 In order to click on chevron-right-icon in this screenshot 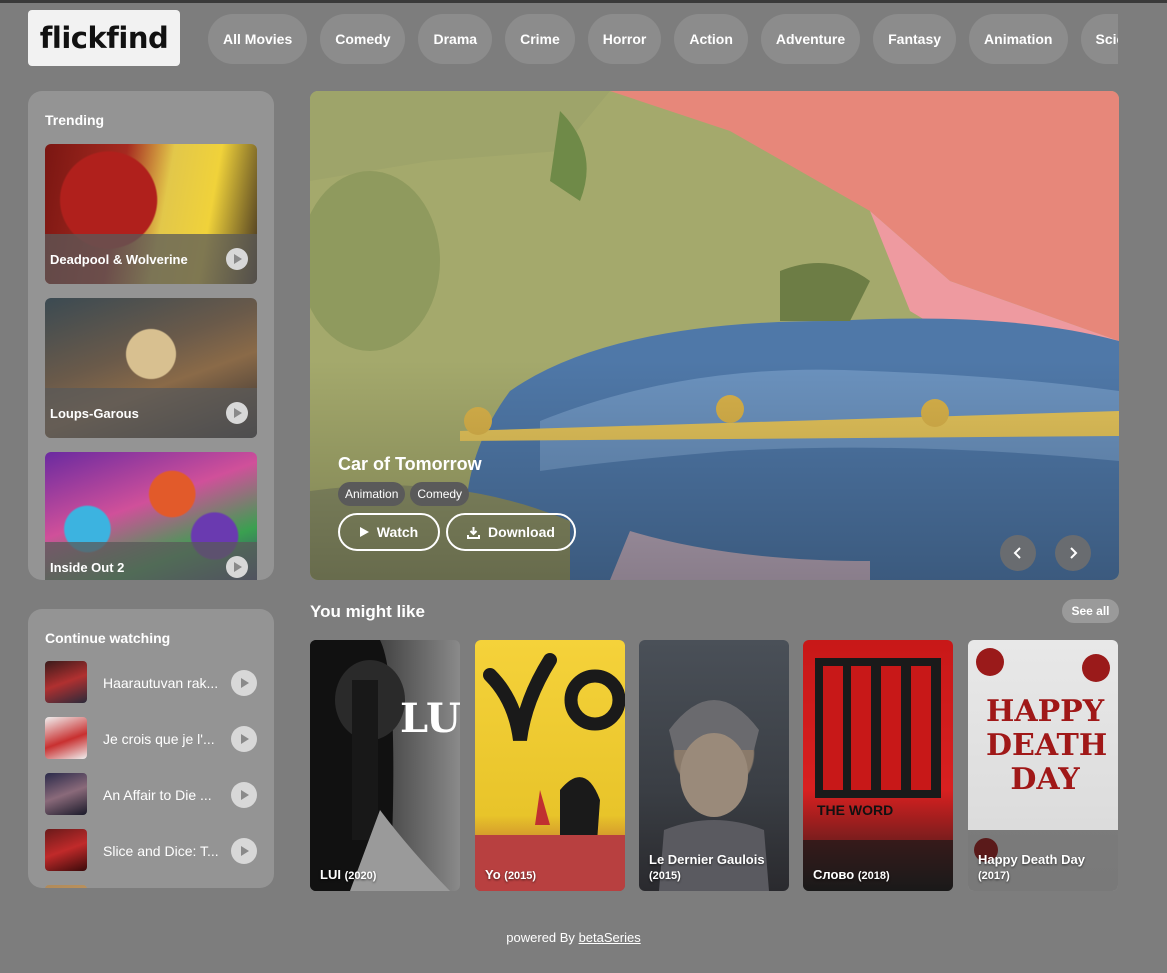, I will do `click(1074, 553)`.